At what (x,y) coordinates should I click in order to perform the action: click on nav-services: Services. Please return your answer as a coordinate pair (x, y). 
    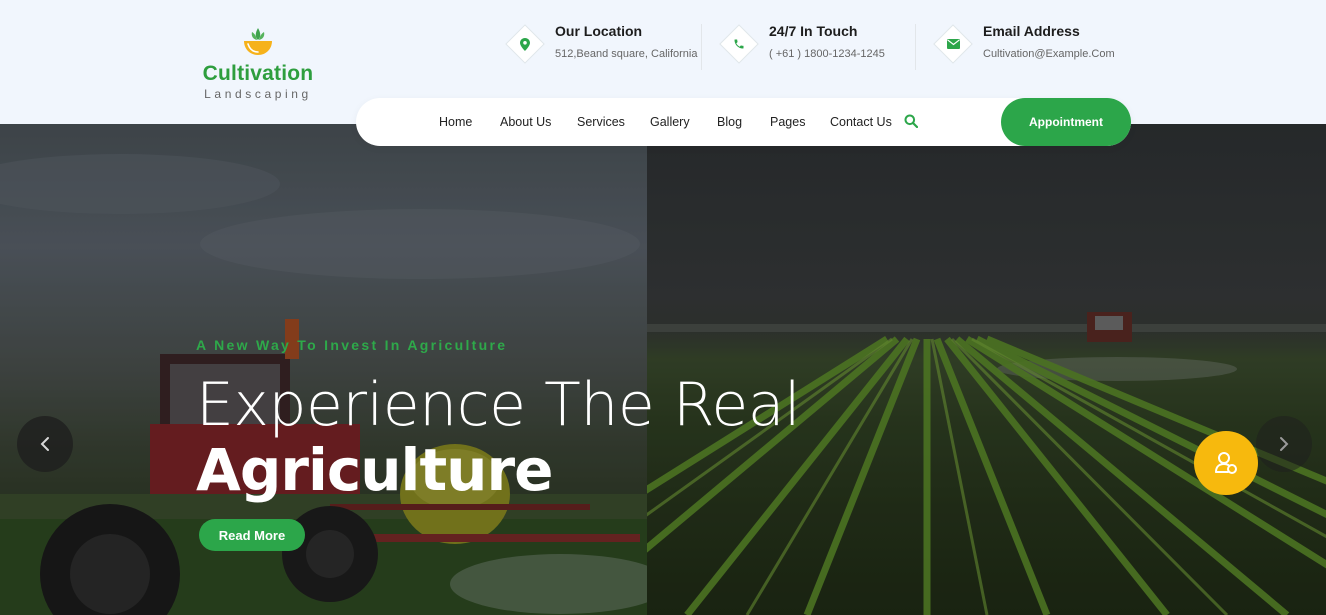
    Looking at the image, I should click on (601, 122).